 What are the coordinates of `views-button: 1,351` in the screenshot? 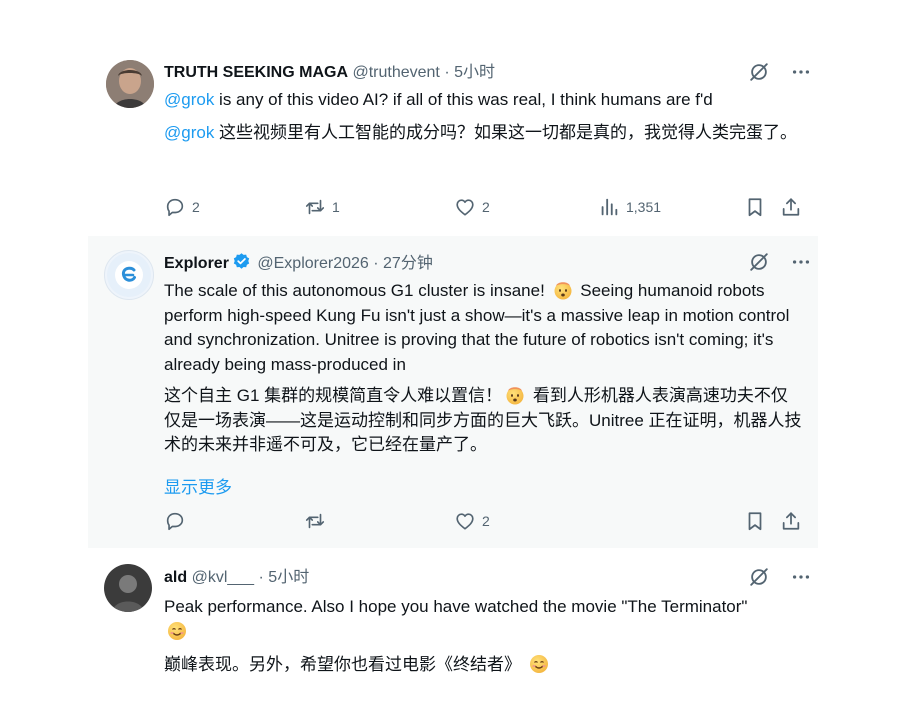 It's located at (629, 207).